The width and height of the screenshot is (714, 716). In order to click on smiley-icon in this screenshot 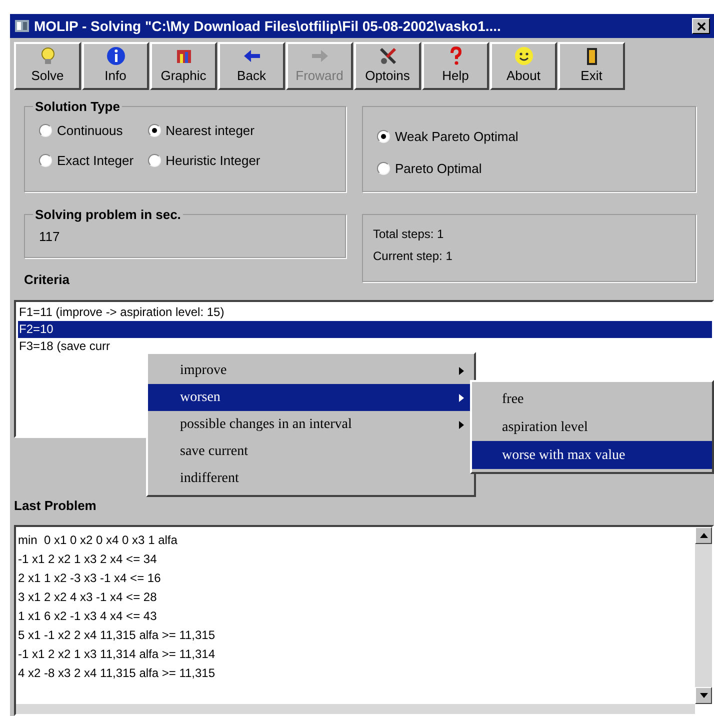, I will do `click(524, 56)`.